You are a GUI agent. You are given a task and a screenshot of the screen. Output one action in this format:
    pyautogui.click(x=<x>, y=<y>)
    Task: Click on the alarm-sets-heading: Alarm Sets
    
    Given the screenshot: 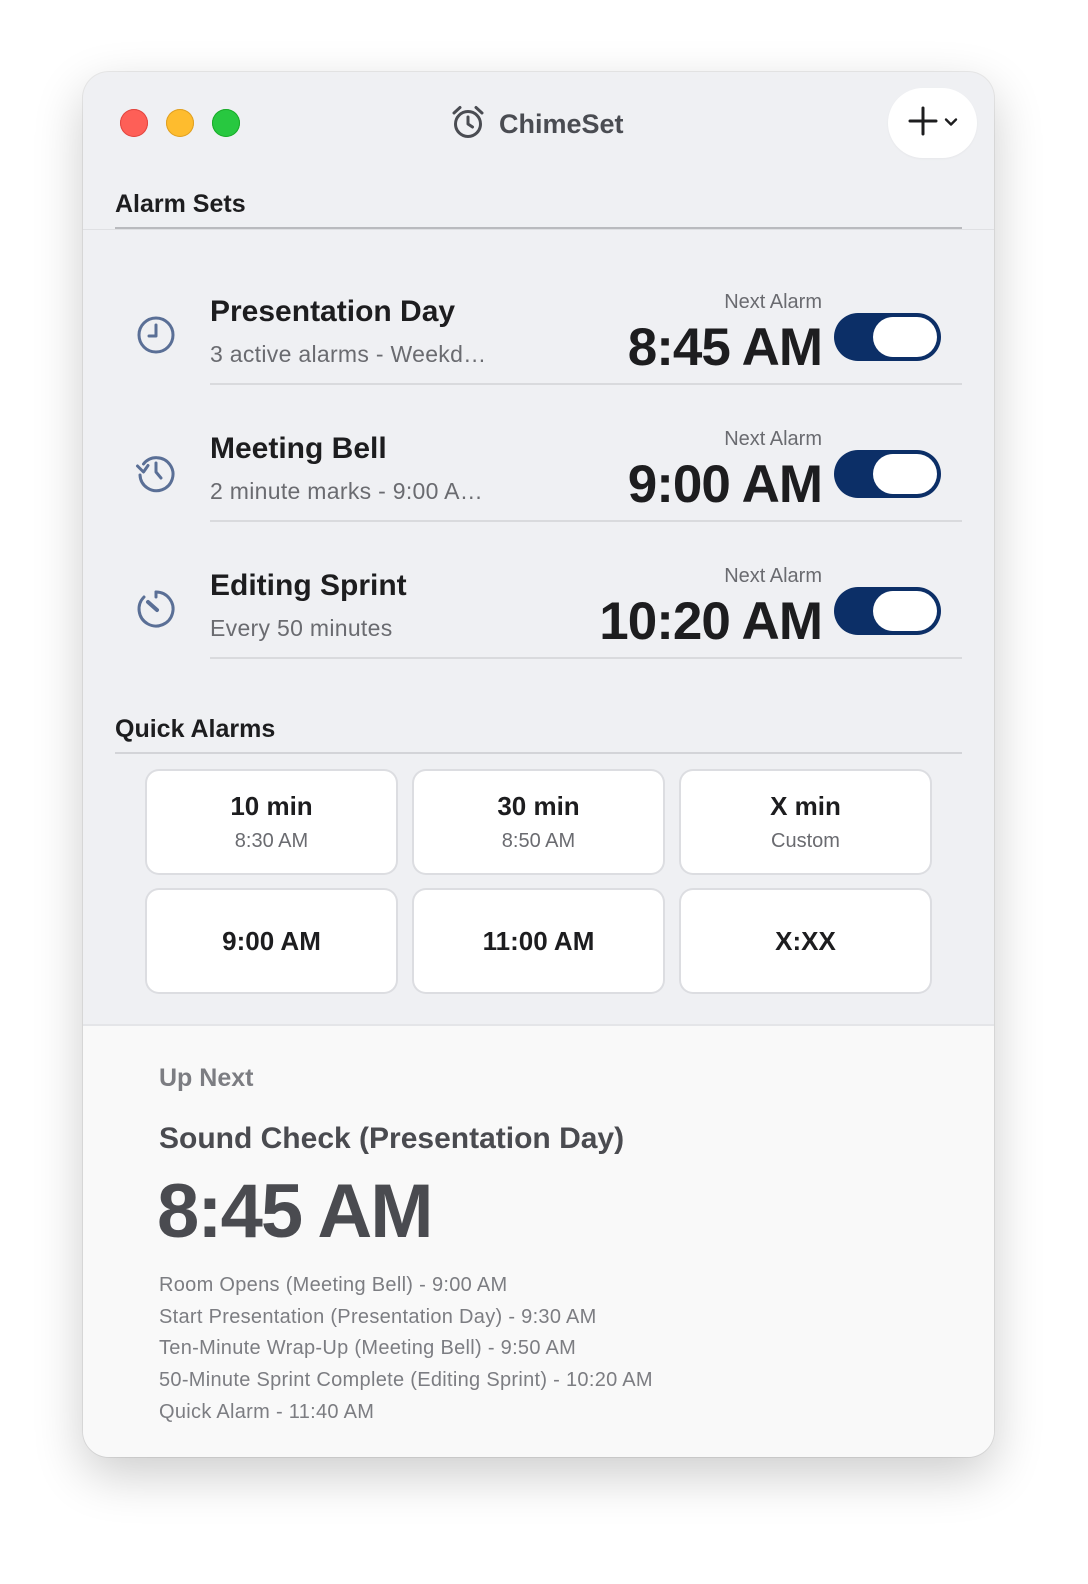 What is the action you would take?
    pyautogui.click(x=180, y=204)
    